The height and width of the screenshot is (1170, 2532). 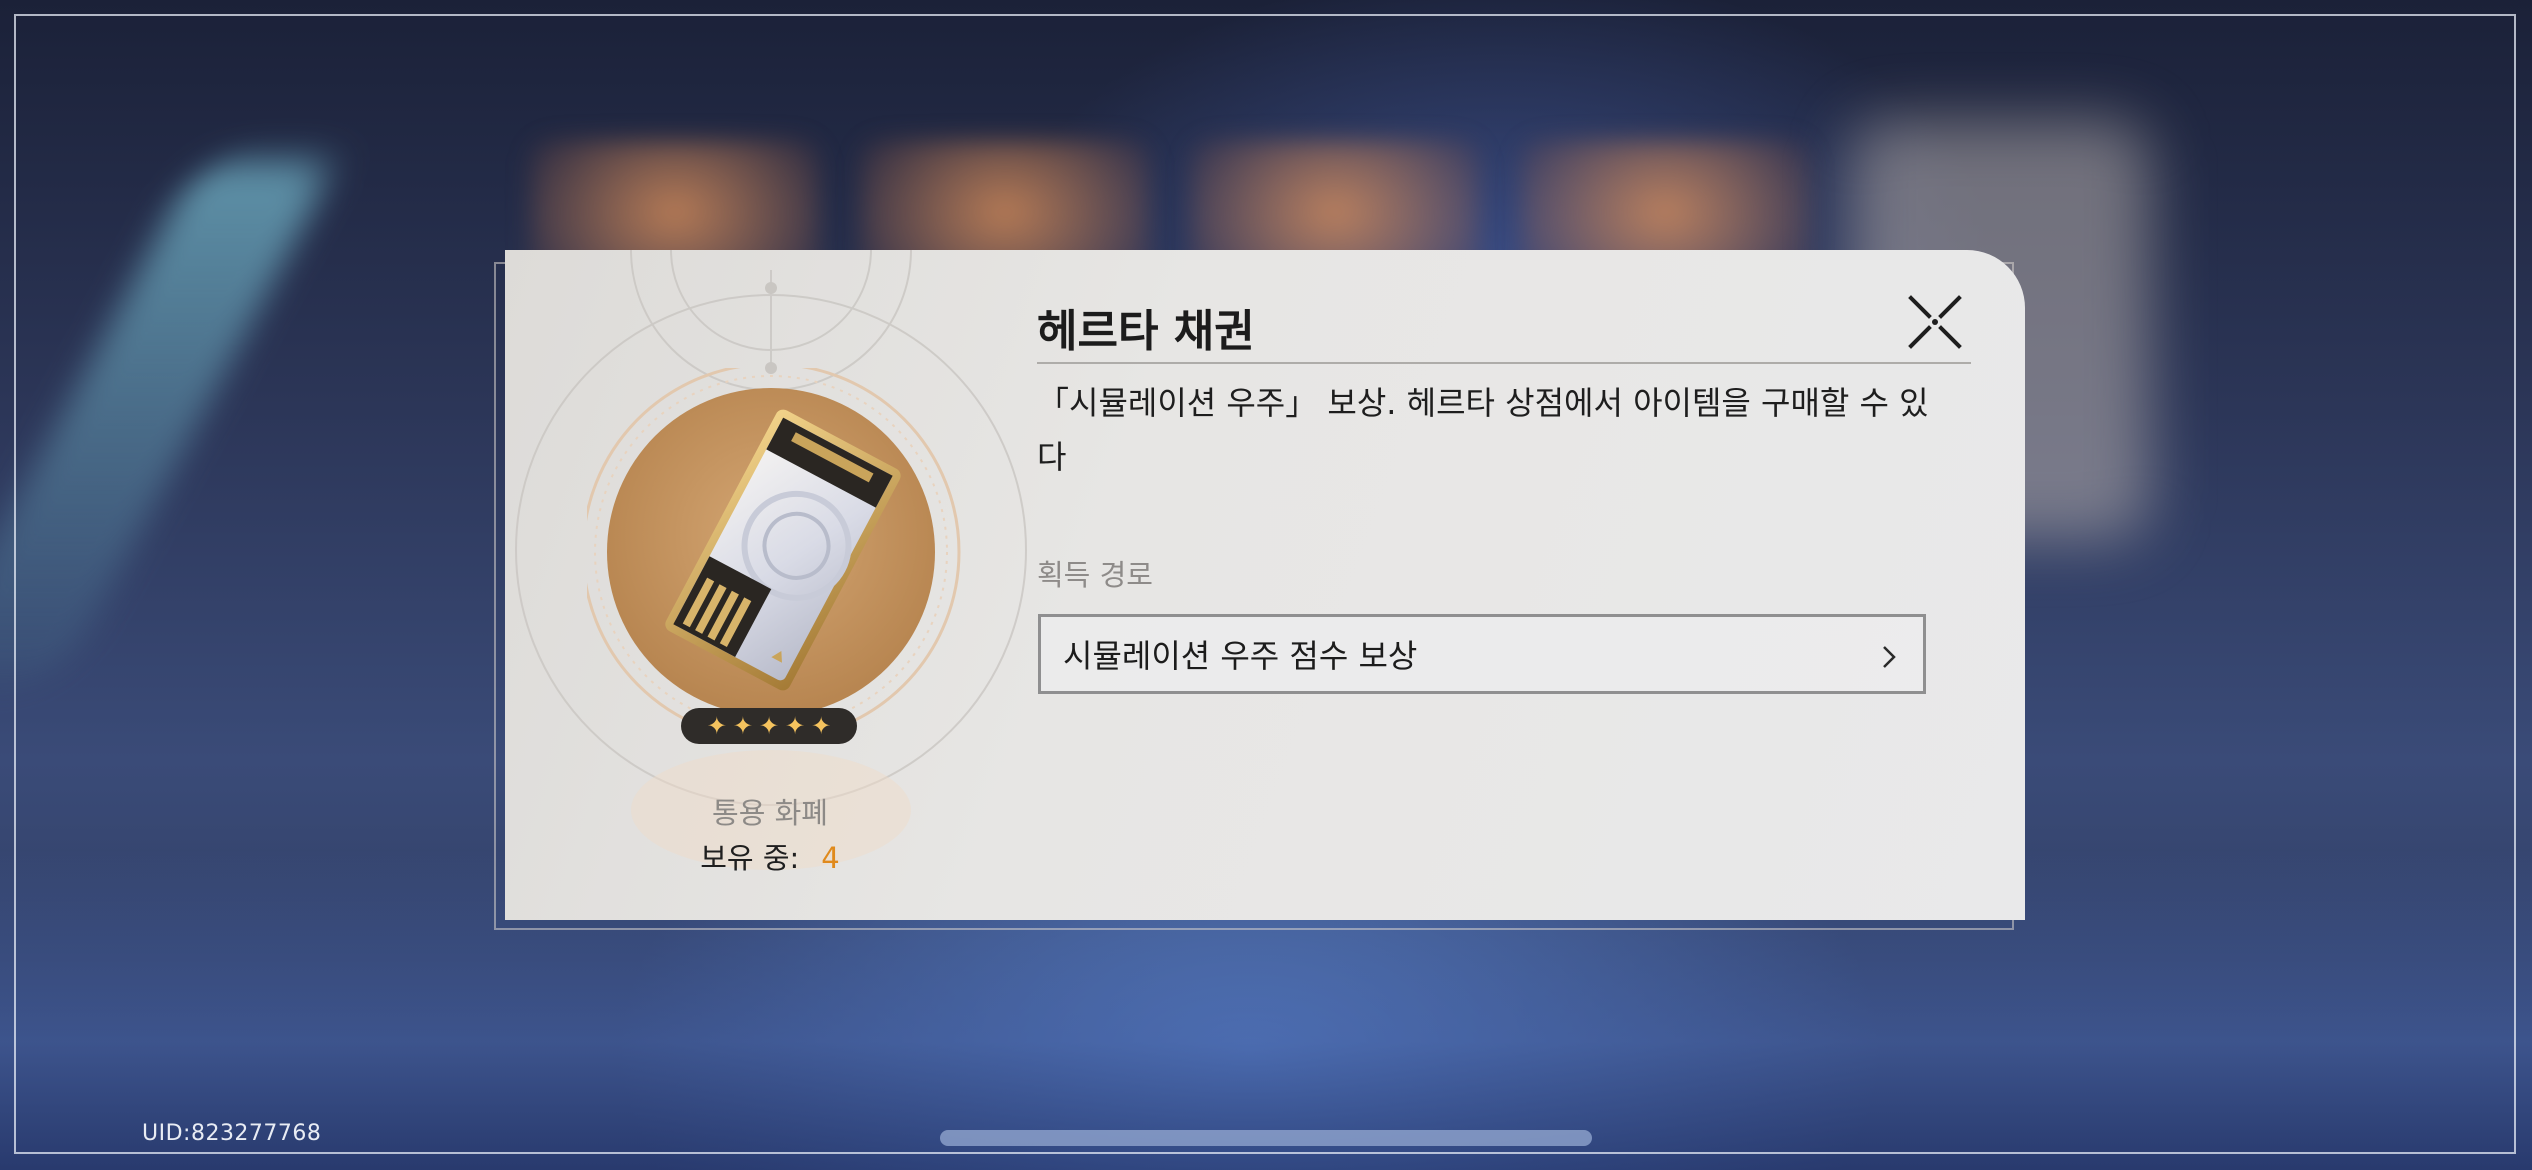 I want to click on herta-bond-item-icon, so click(x=774, y=555).